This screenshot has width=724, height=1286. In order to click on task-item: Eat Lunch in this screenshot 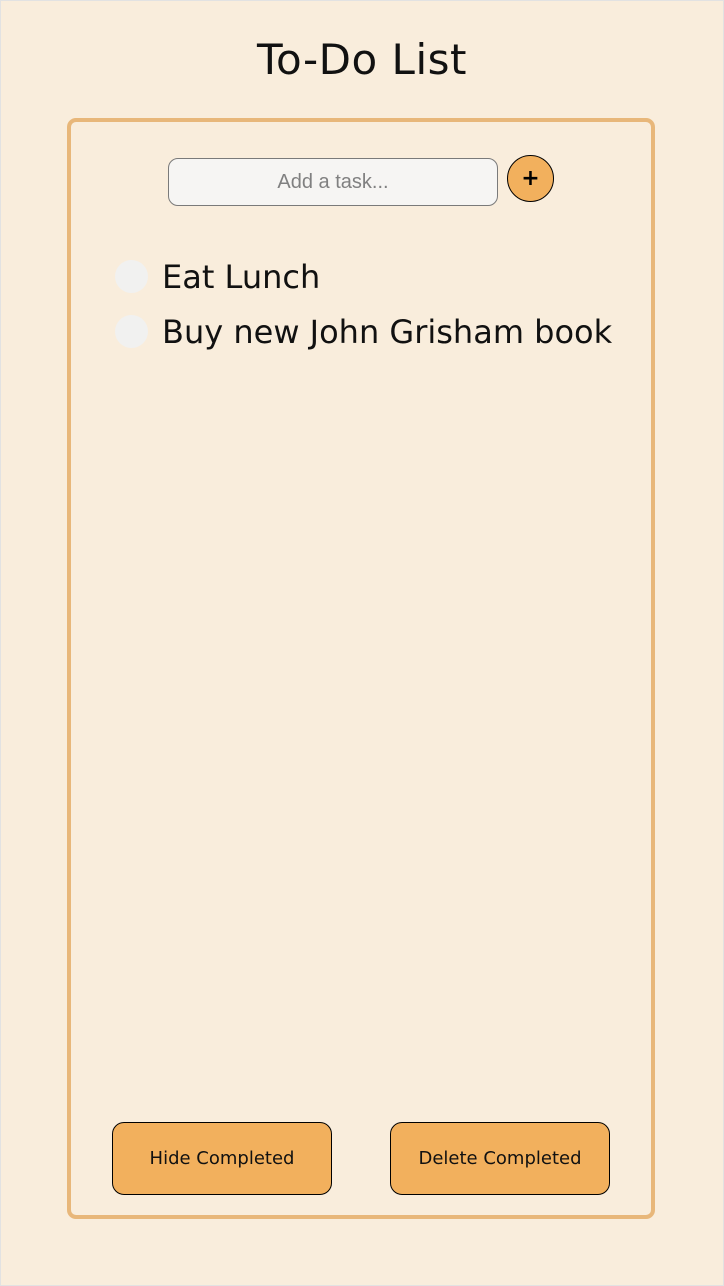, I will do `click(363, 276)`.